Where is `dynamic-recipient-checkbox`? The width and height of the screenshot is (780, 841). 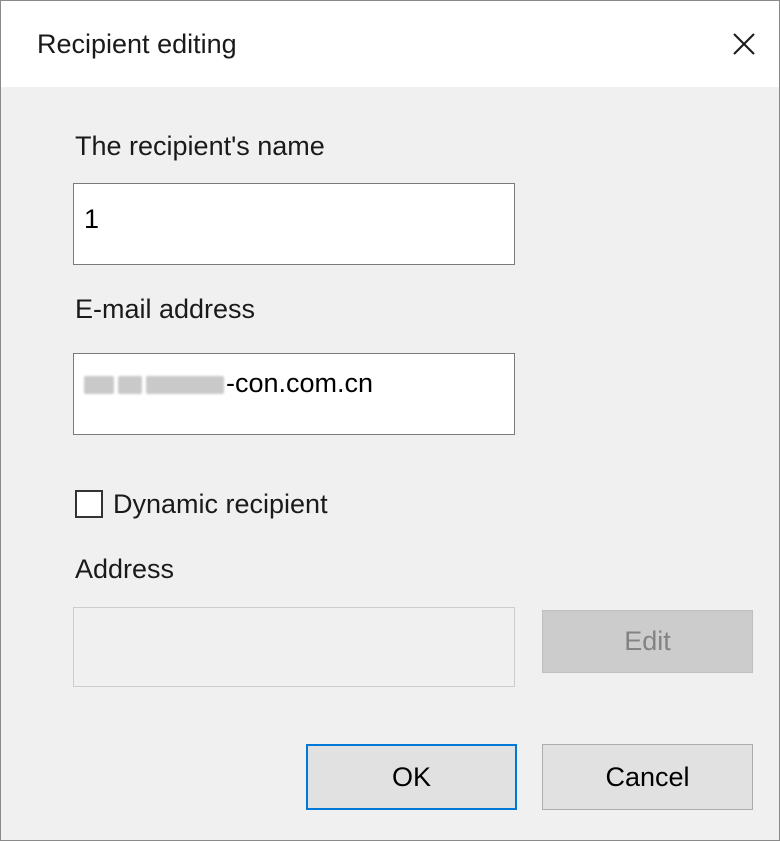 dynamic-recipient-checkbox is located at coordinates (89, 504).